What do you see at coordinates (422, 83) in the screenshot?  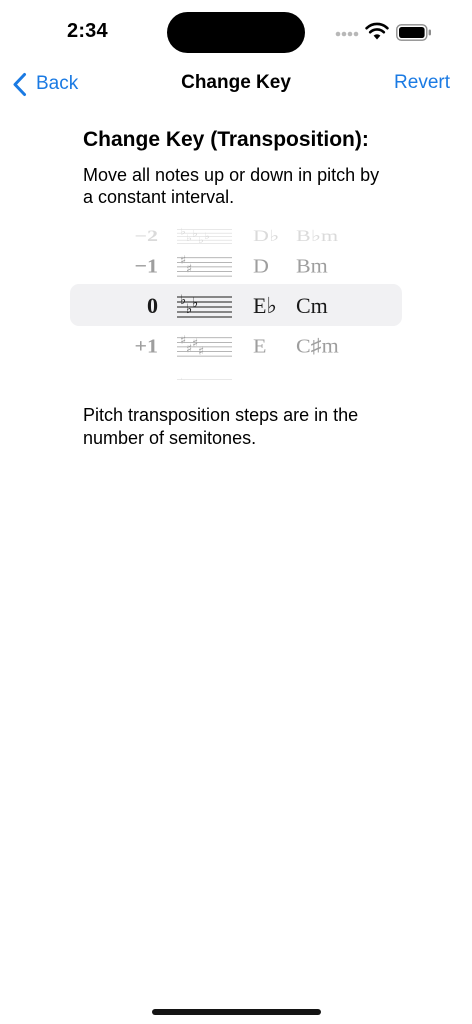 I see `revert-button: Revert` at bounding box center [422, 83].